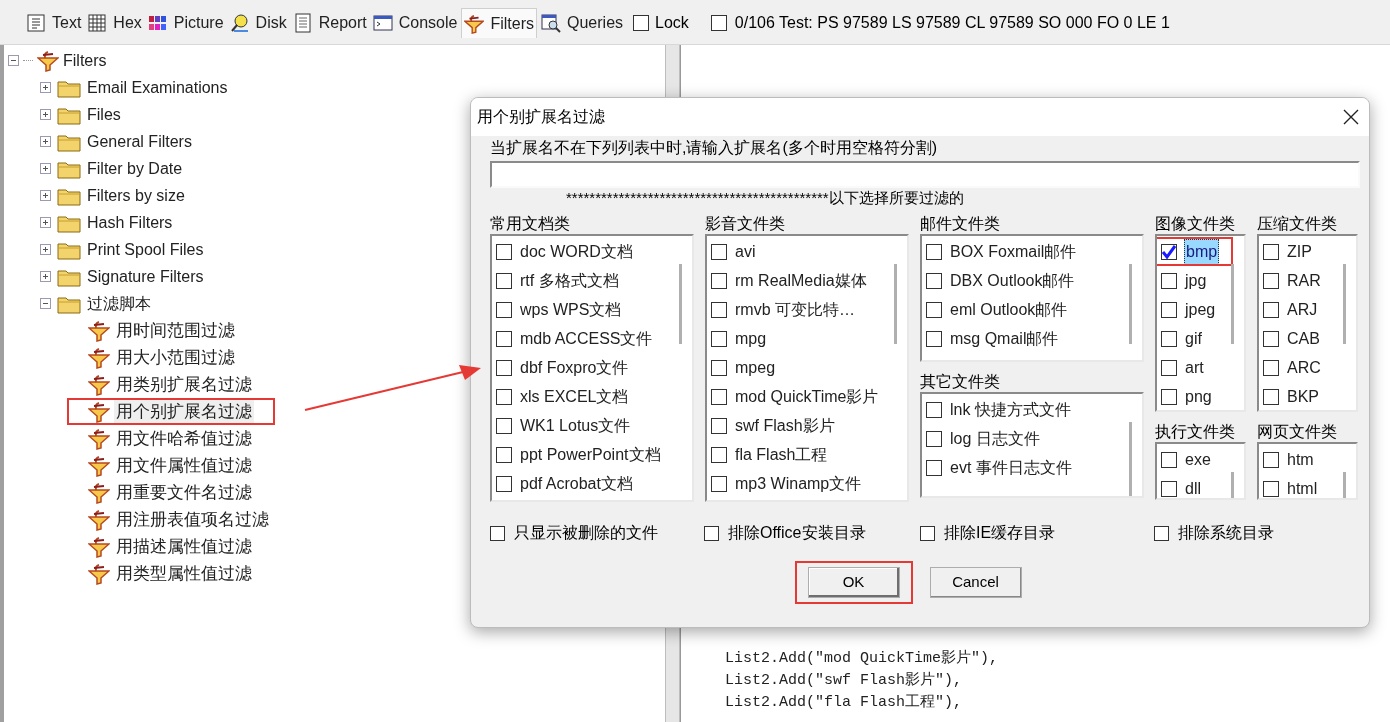 This screenshot has height=722, width=1390. Describe the element at coordinates (104, 114) in the screenshot. I see `tree-item: Files` at that location.